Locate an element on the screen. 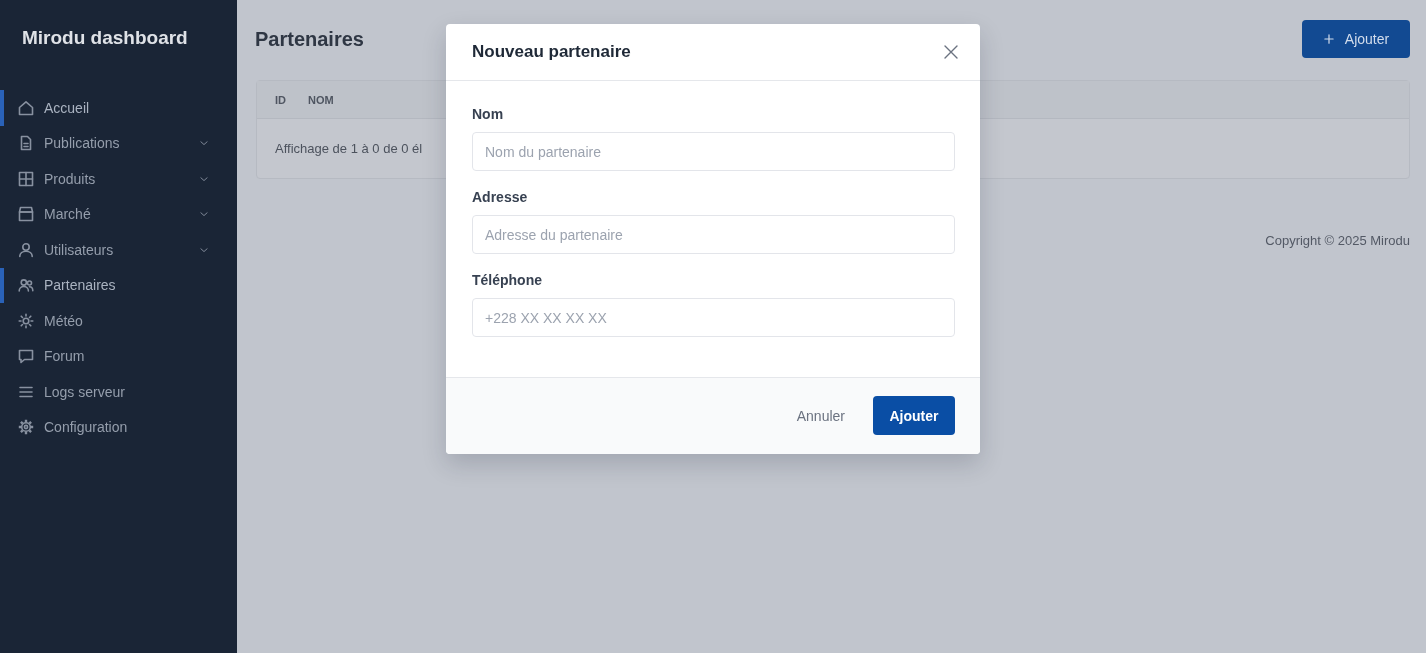 The height and width of the screenshot is (653, 1426). add-button: Ajouter is located at coordinates (1356, 39).